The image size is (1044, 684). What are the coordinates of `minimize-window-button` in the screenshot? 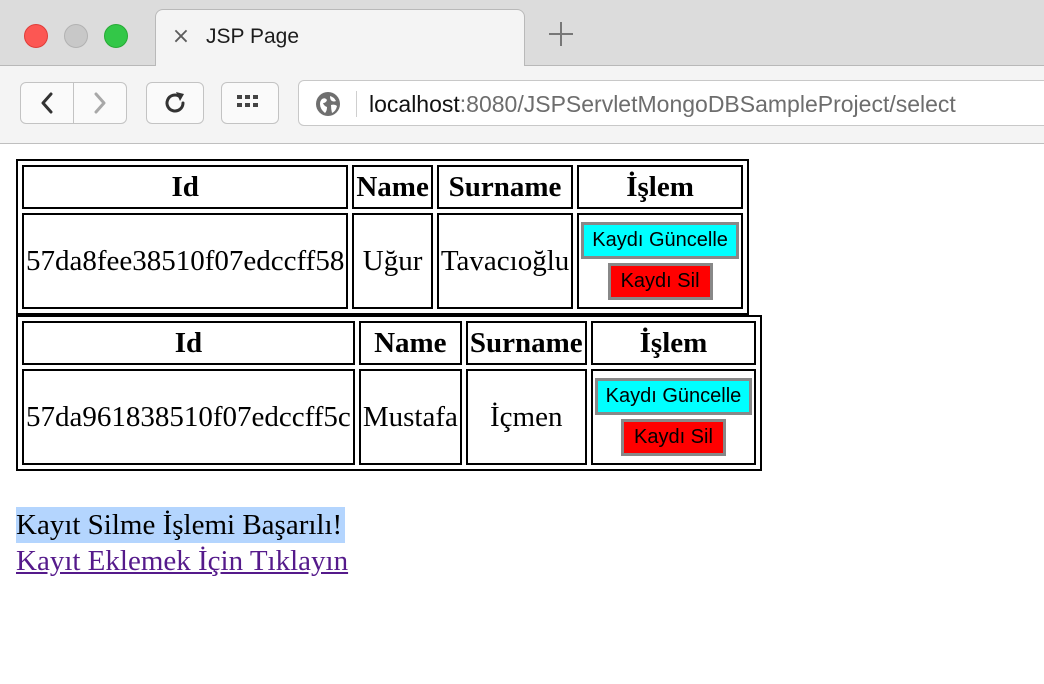 It's located at (76, 36).